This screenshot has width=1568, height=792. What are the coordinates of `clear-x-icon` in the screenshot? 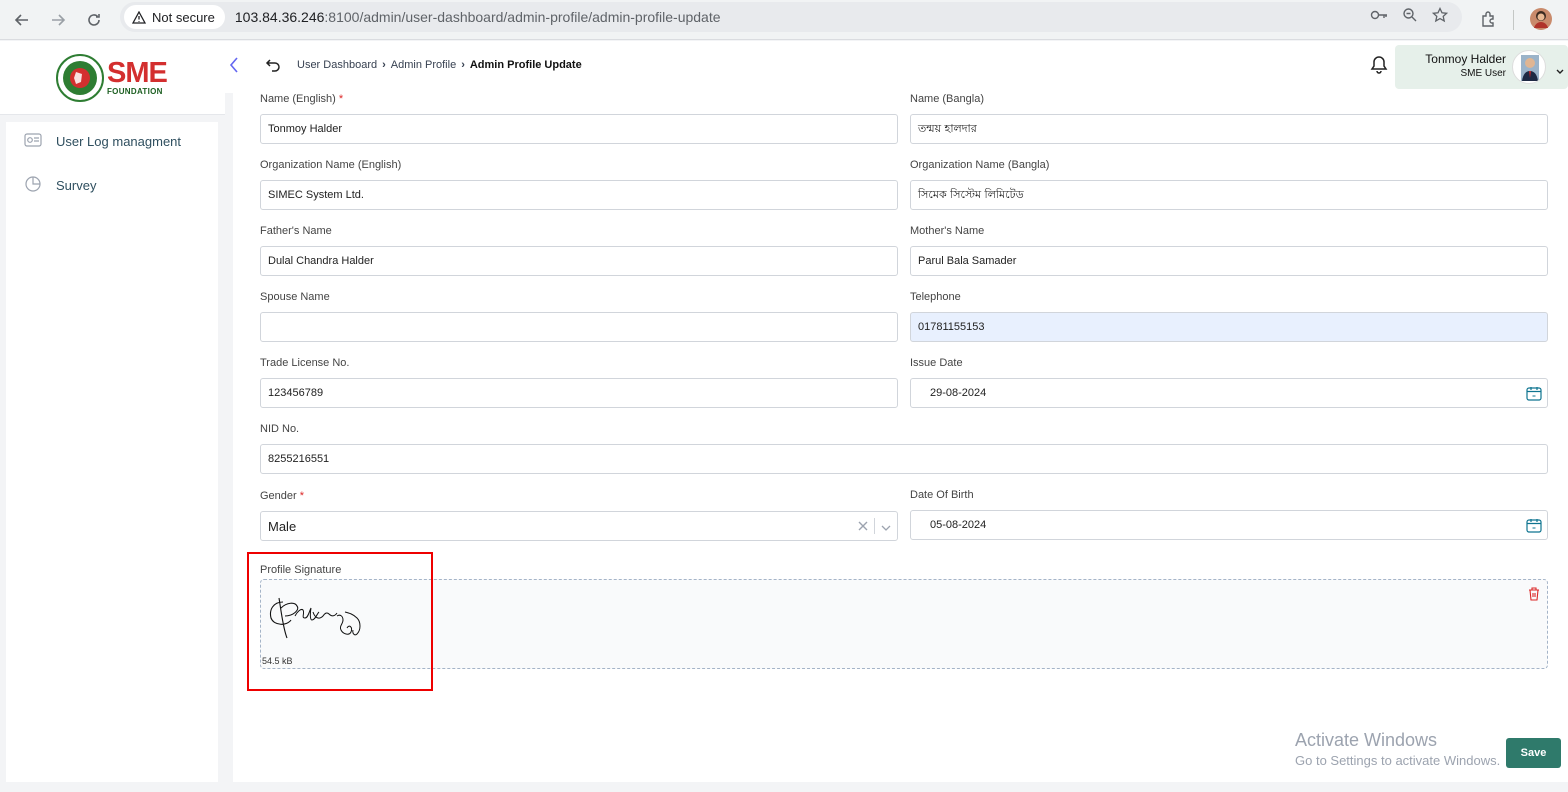 It's located at (863, 526).